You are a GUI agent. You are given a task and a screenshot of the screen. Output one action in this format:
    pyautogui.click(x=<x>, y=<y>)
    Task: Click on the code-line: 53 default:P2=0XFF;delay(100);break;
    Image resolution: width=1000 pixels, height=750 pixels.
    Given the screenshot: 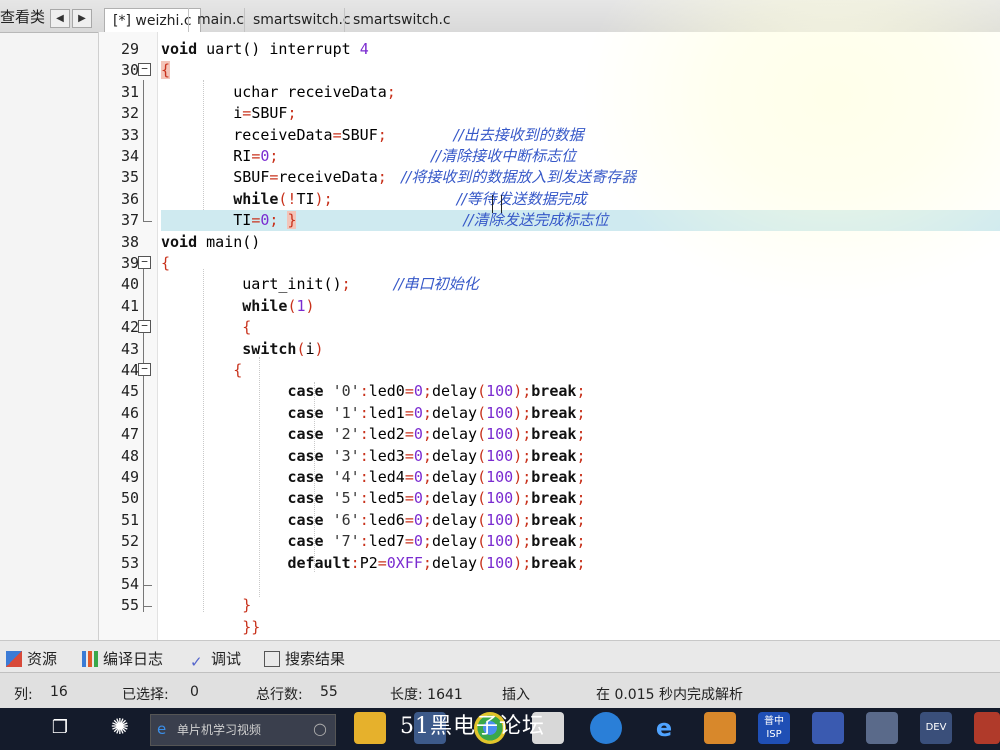 What is the action you would take?
    pyautogui.click(x=549, y=563)
    